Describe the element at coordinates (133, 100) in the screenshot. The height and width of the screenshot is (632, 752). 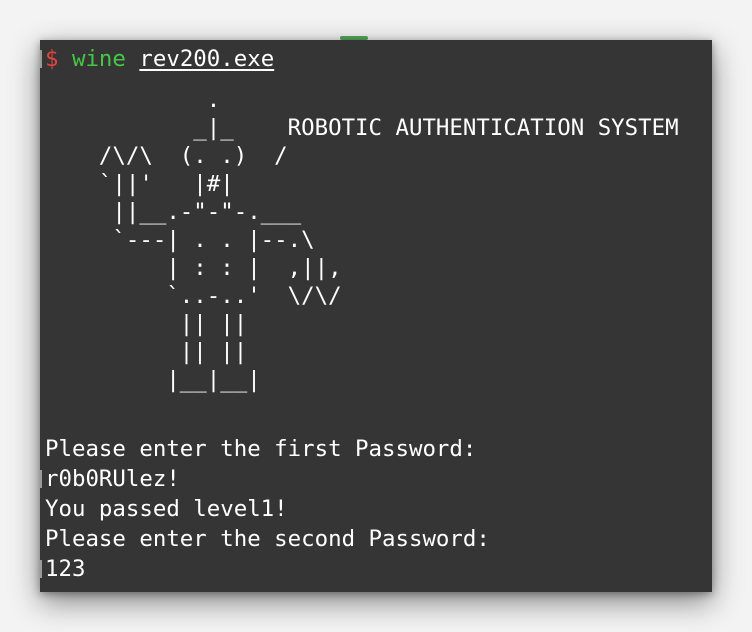
I see `banner-line: .` at that location.